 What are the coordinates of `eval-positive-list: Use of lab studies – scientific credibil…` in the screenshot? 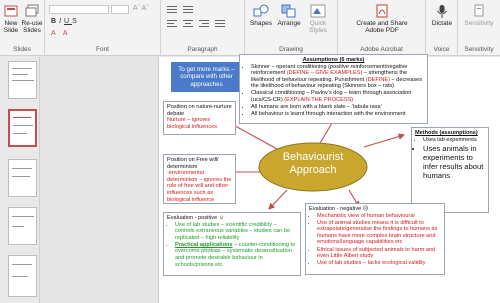 It's located at (232, 245).